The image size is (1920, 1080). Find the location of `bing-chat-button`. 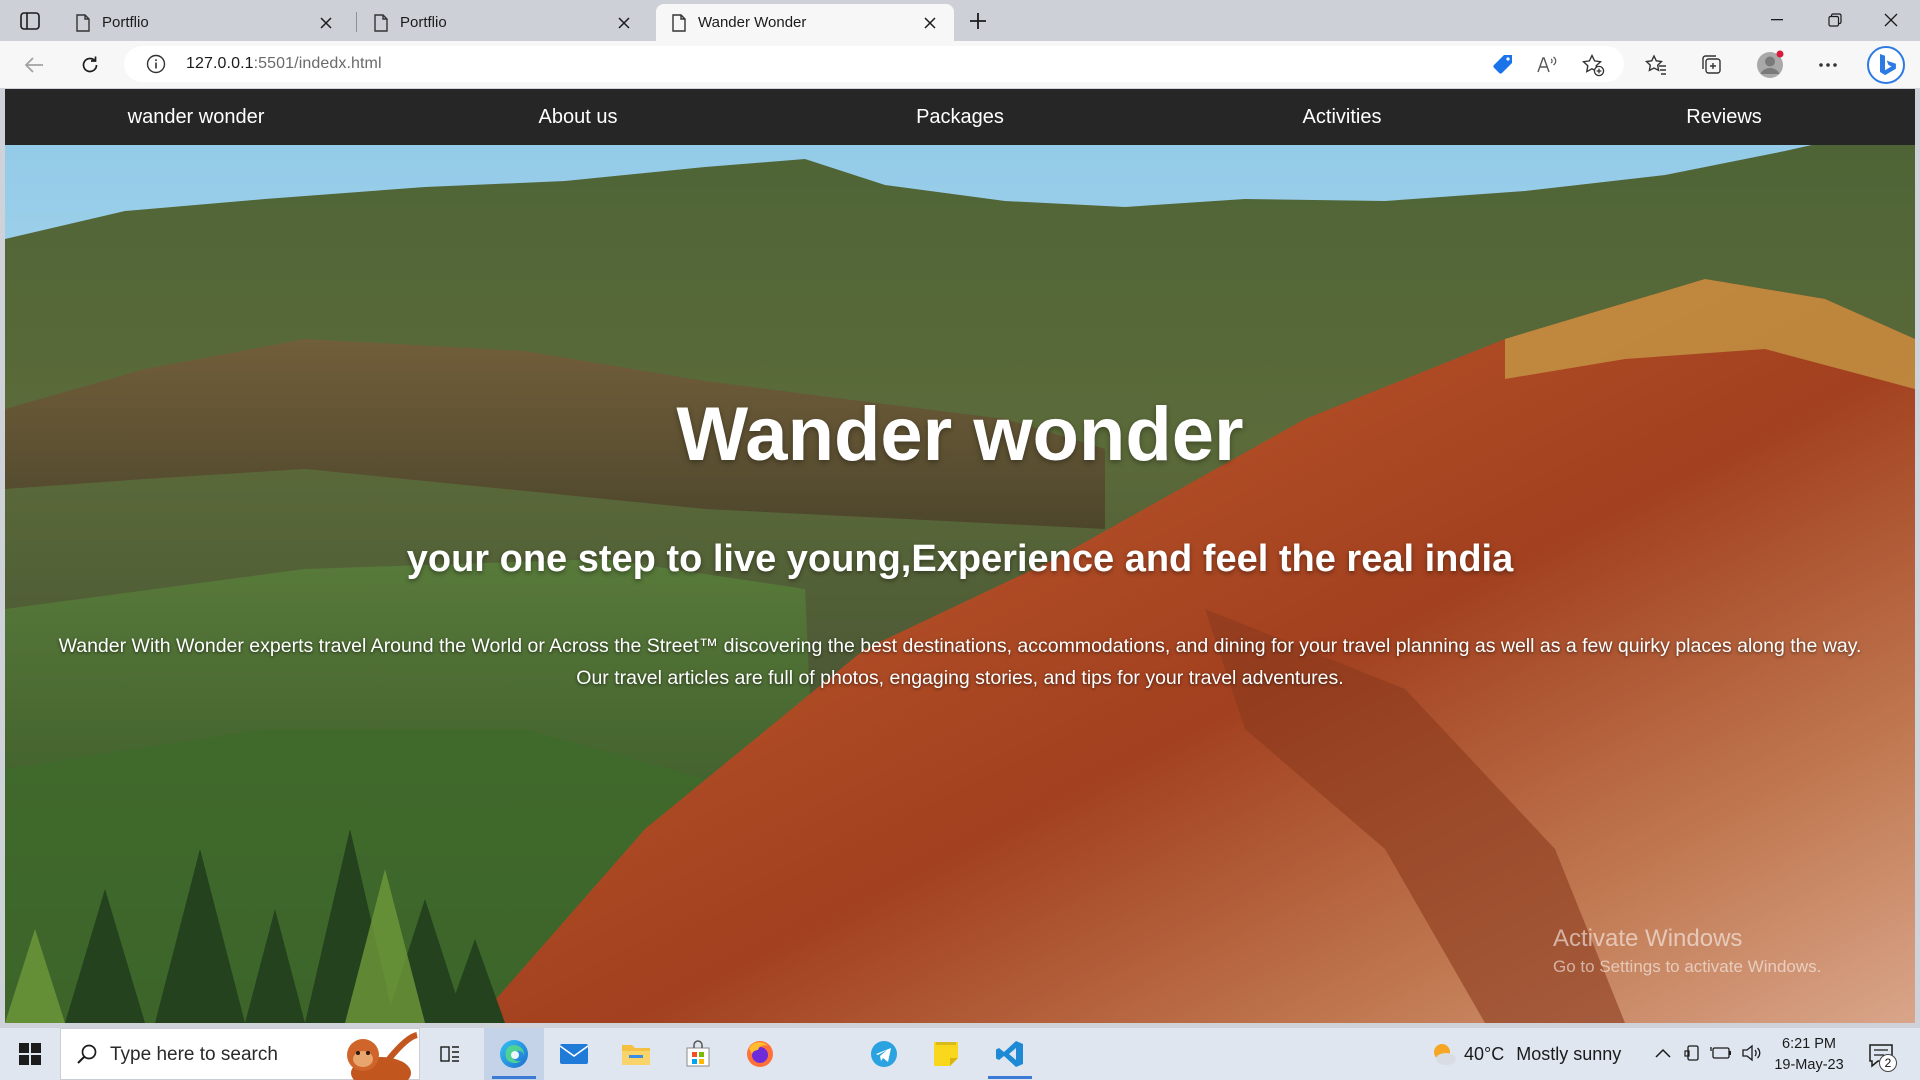

bing-chat-button is located at coordinates (1886, 65).